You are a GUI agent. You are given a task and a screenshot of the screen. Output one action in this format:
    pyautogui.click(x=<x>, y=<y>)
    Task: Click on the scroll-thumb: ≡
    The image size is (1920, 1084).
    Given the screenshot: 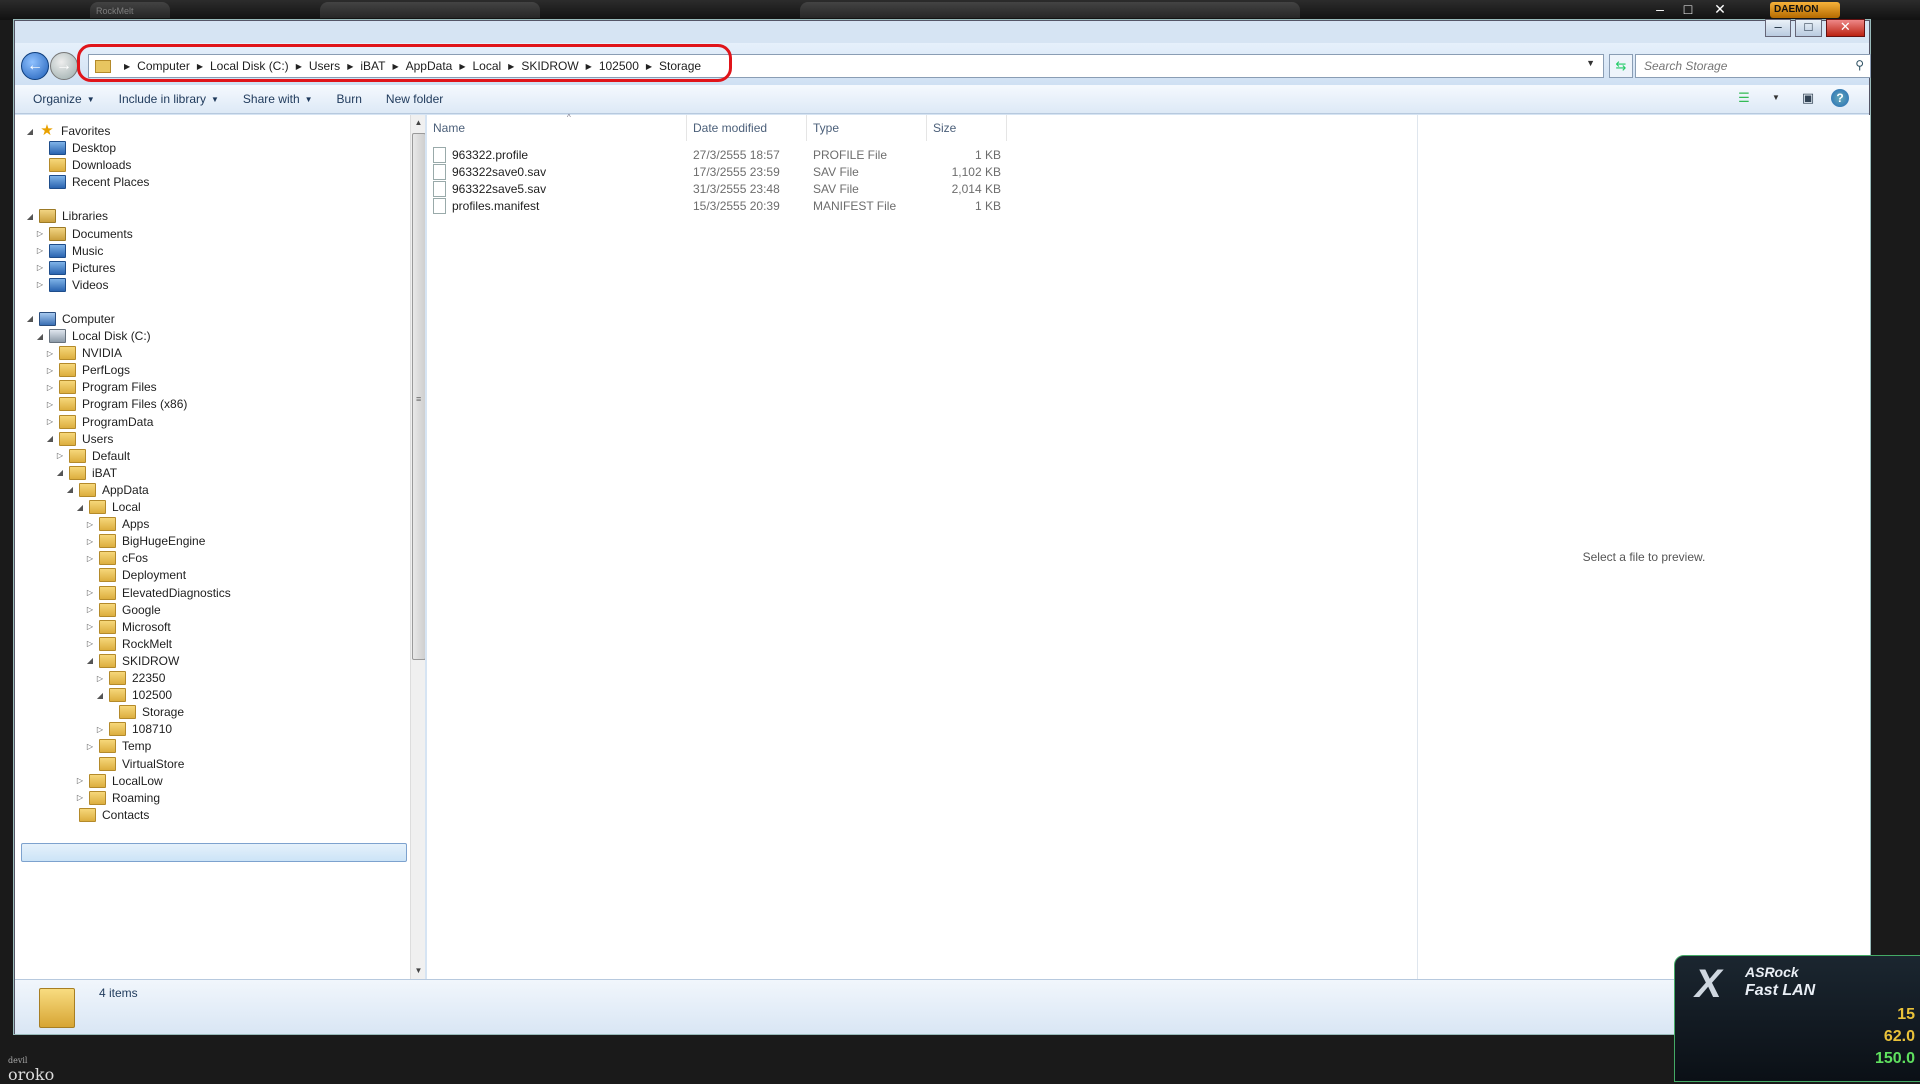 What is the action you would take?
    pyautogui.click(x=418, y=396)
    